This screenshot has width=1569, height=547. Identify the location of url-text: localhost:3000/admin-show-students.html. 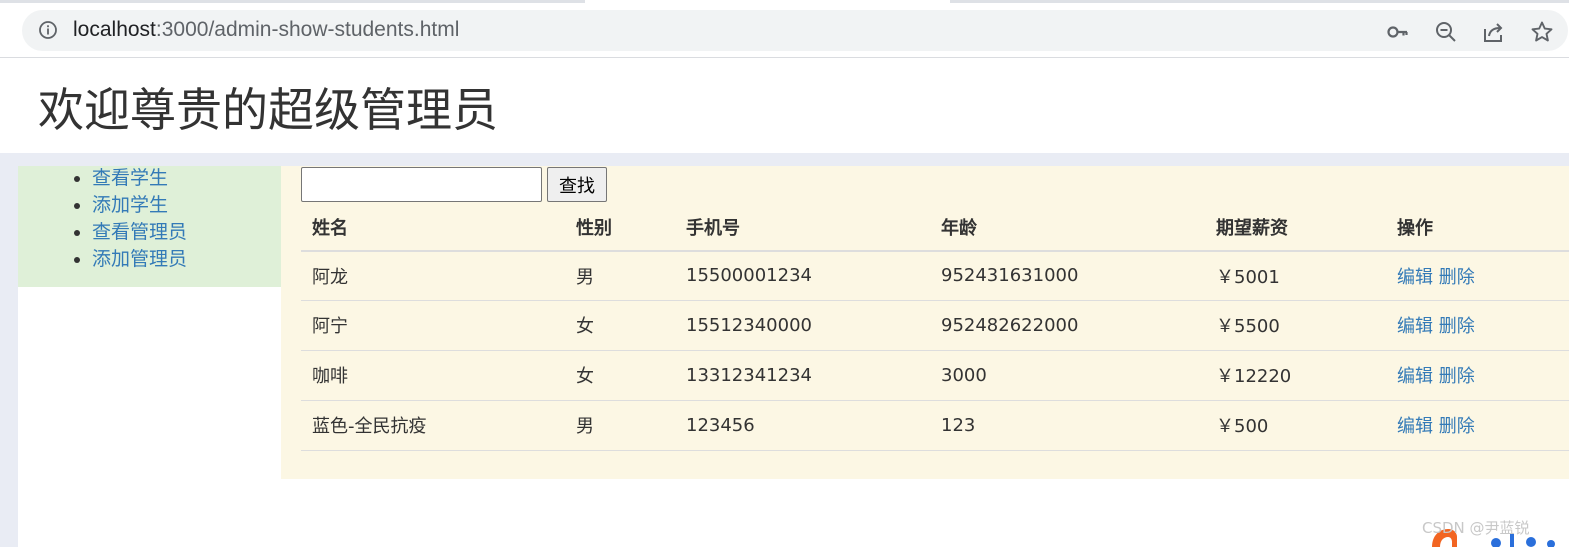
(266, 30).